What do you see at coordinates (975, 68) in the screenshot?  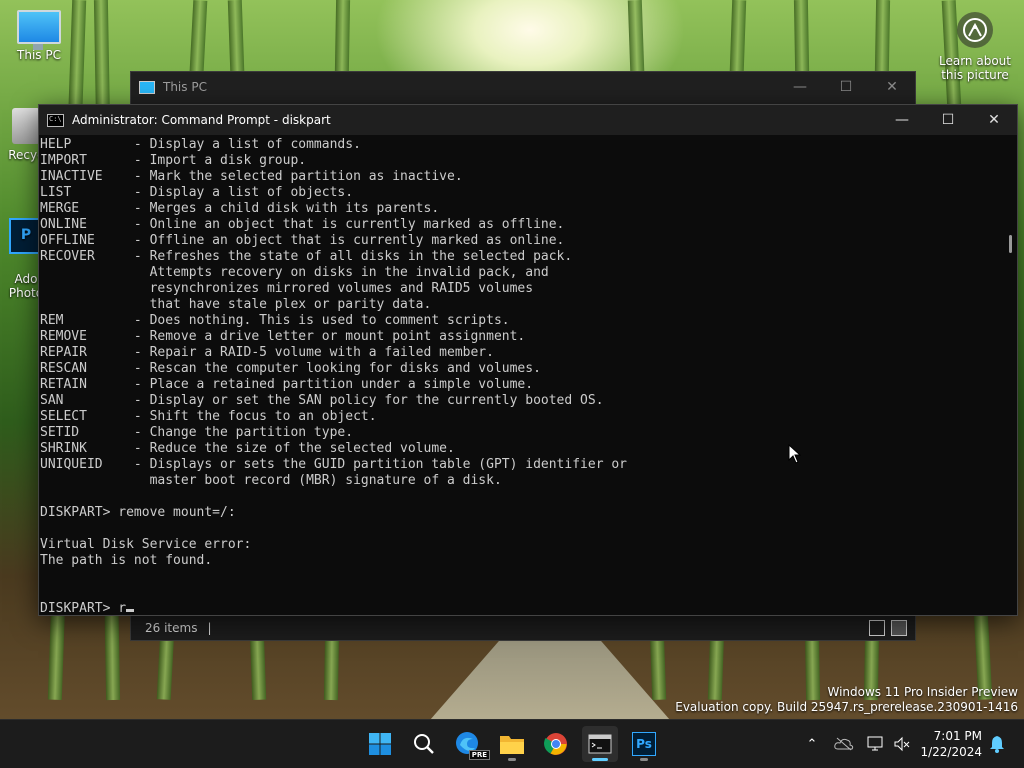 I see `learn-label: Learn about this picture` at bounding box center [975, 68].